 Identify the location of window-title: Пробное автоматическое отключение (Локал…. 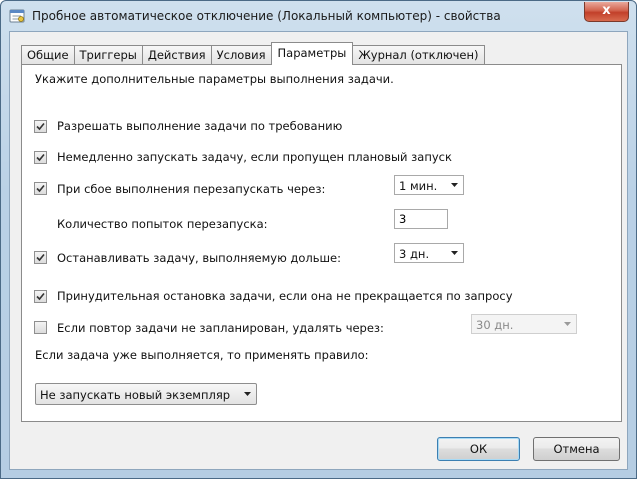
(266, 16).